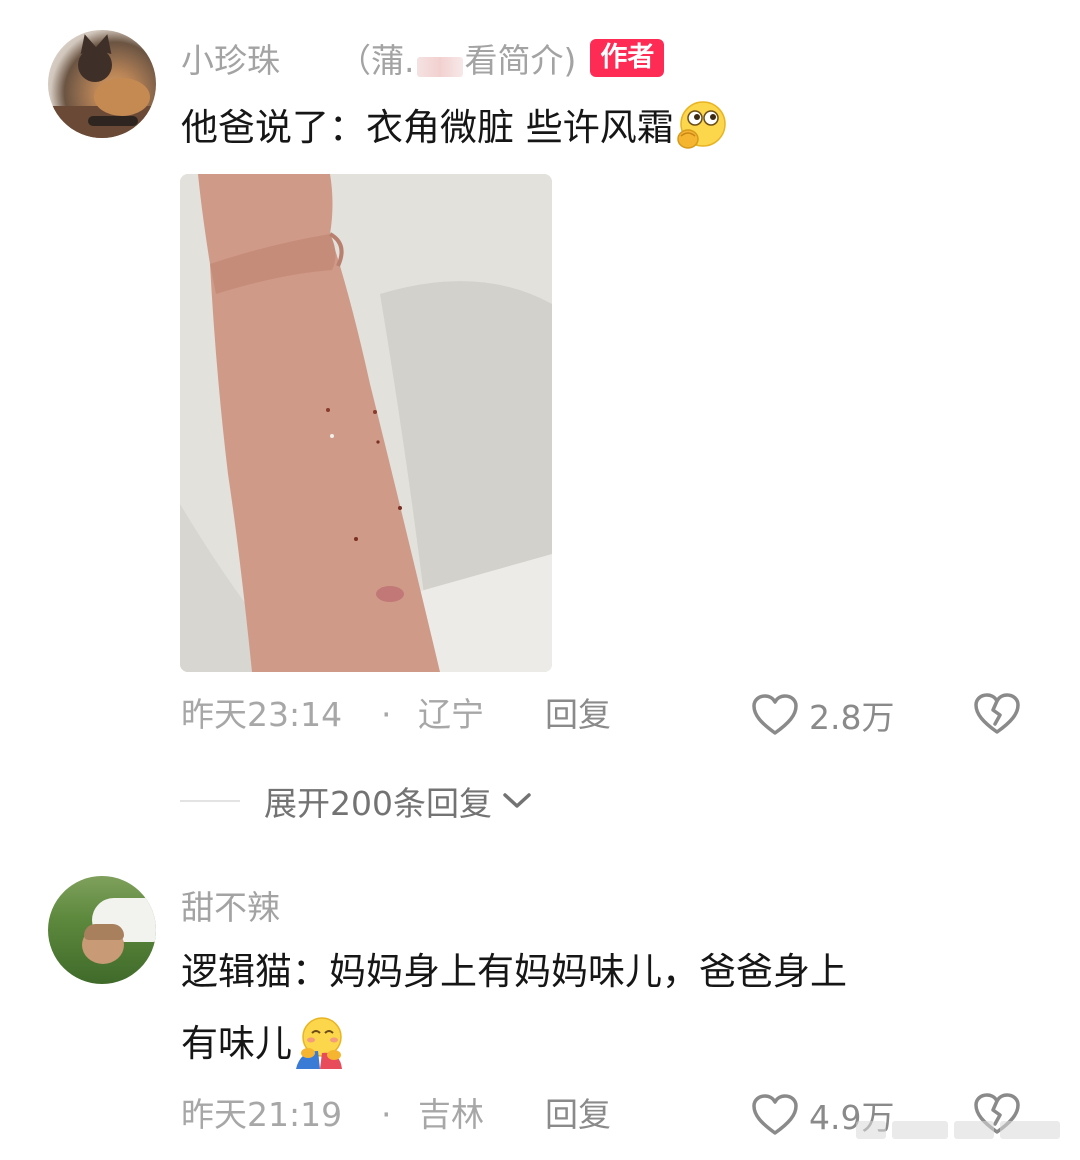 Image resolution: width=1080 pixels, height=1160 pixels. Describe the element at coordinates (236, 1043) in the screenshot. I see `comment-text-line: 有味儿` at that location.